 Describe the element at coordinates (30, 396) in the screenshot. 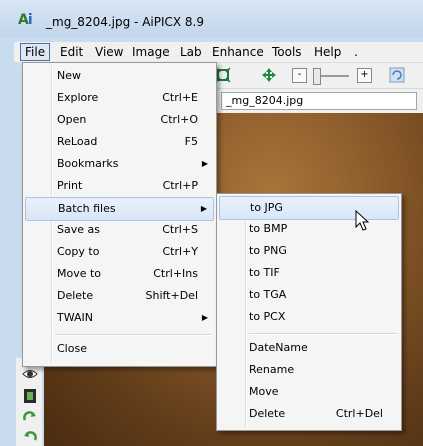

I see `filmstrip-icon` at that location.